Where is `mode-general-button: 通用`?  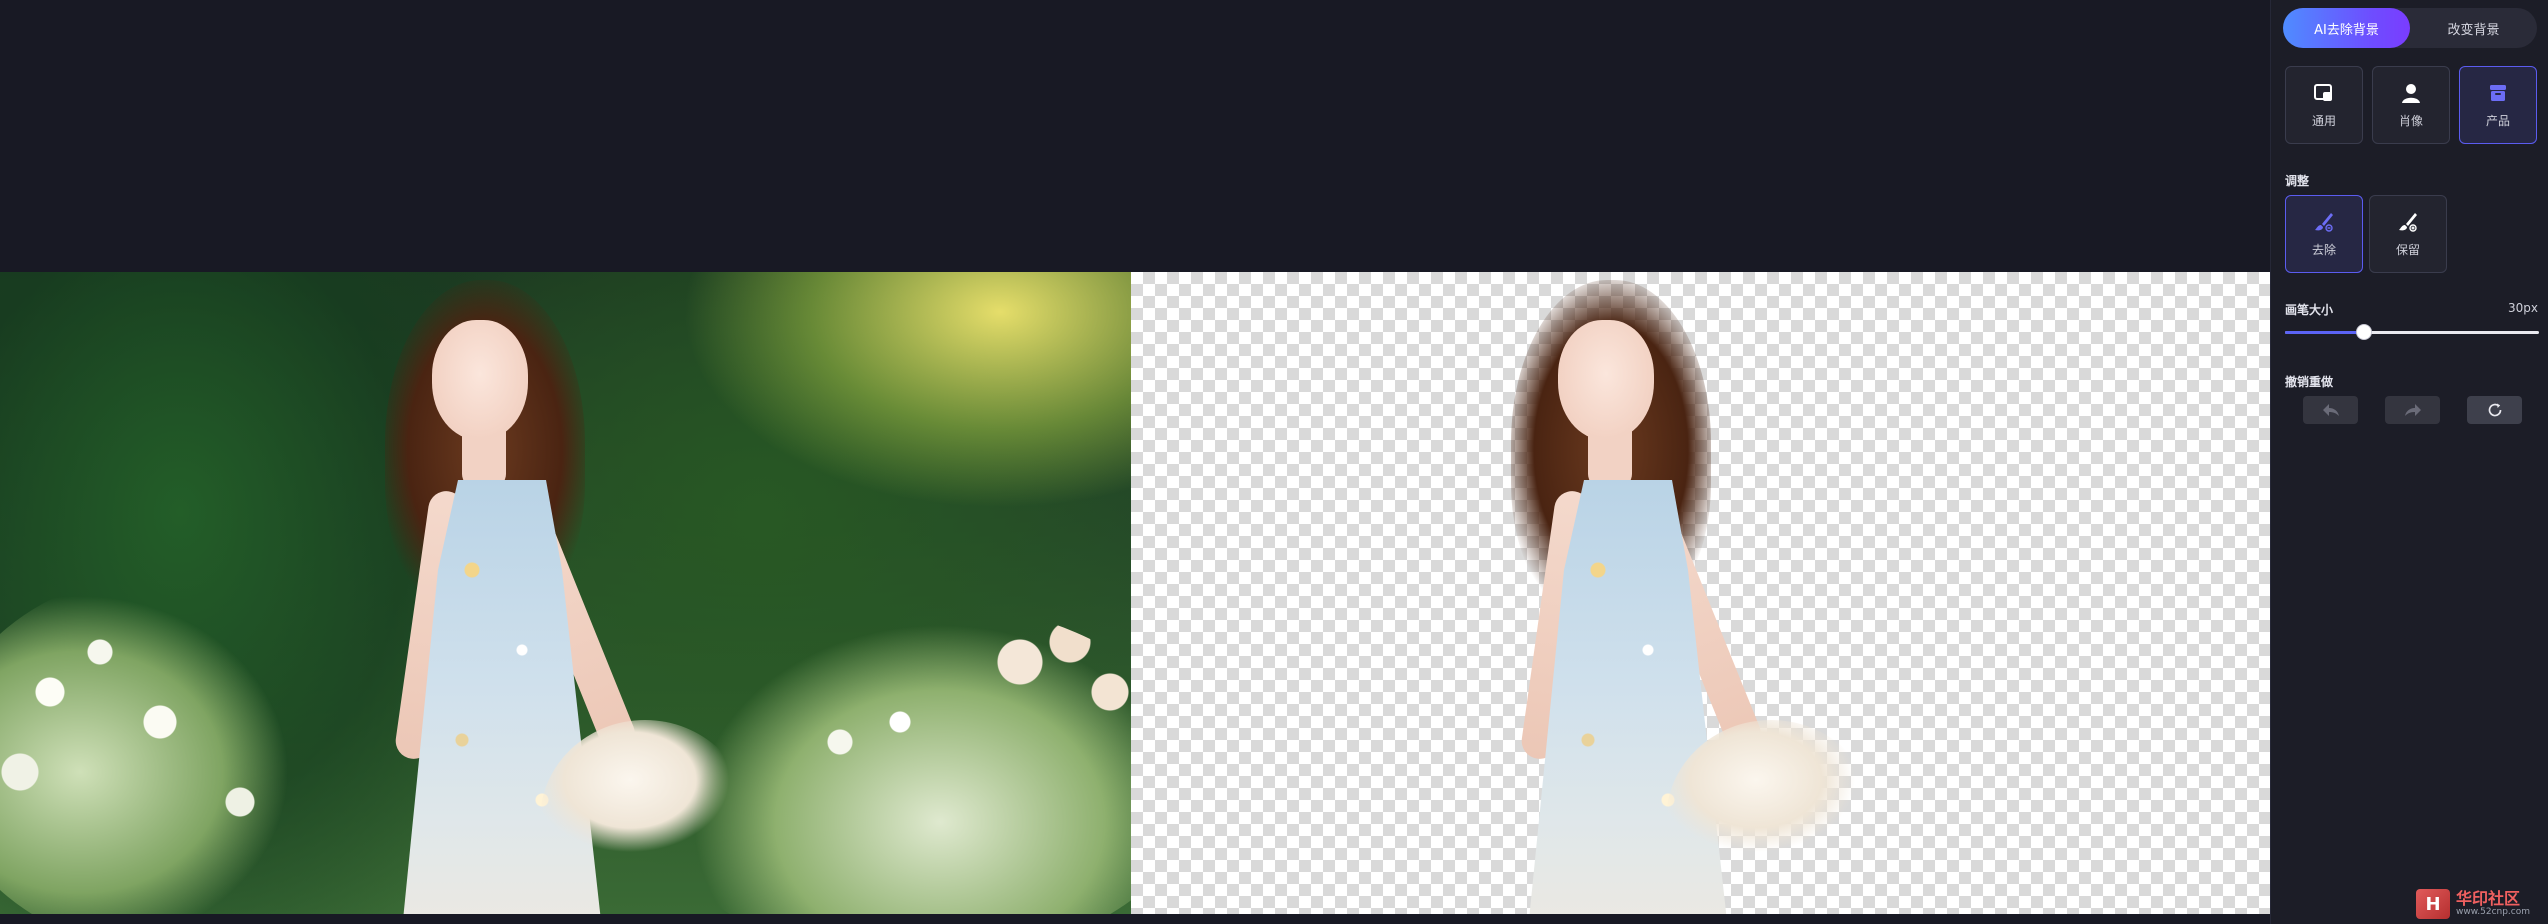 mode-general-button: 通用 is located at coordinates (2324, 105).